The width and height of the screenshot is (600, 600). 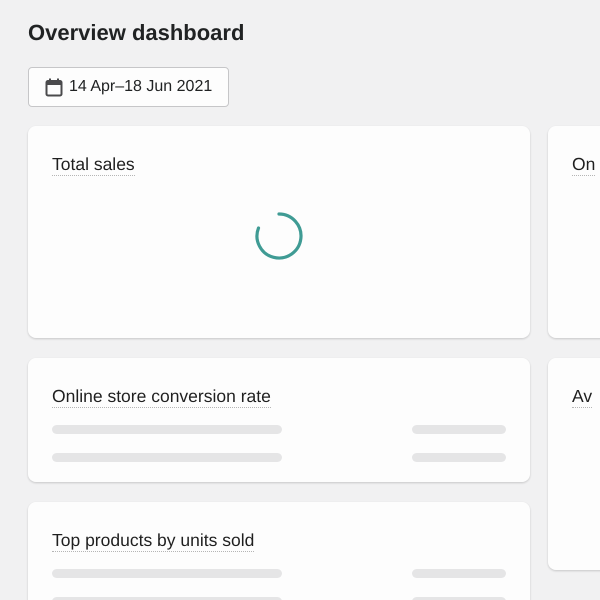 What do you see at coordinates (161, 396) in the screenshot?
I see `card-title: Online store conversion rate` at bounding box center [161, 396].